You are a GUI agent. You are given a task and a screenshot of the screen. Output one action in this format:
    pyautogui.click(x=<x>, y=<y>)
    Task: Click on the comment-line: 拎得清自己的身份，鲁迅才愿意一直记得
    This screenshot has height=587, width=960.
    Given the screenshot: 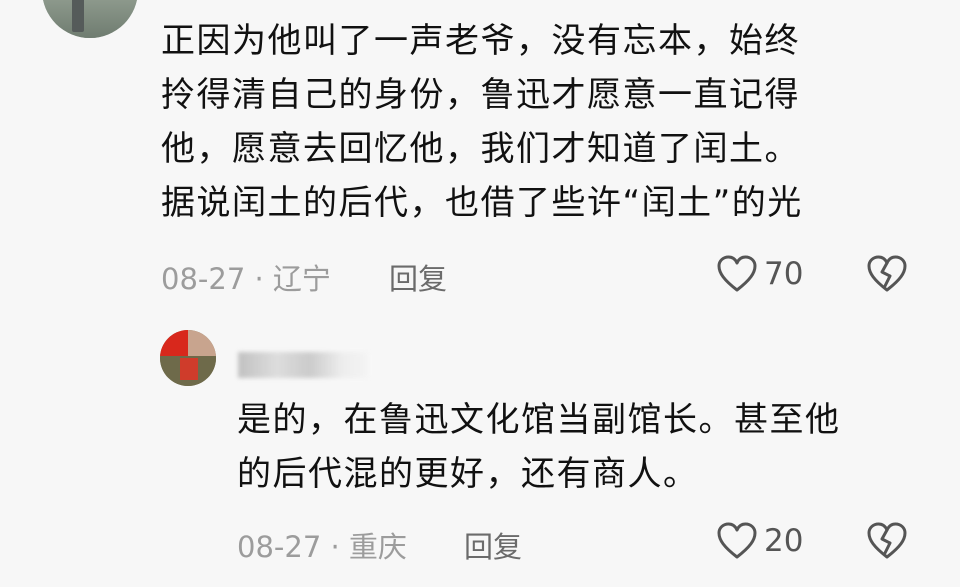 What is the action you would take?
    pyautogui.click(x=480, y=95)
    